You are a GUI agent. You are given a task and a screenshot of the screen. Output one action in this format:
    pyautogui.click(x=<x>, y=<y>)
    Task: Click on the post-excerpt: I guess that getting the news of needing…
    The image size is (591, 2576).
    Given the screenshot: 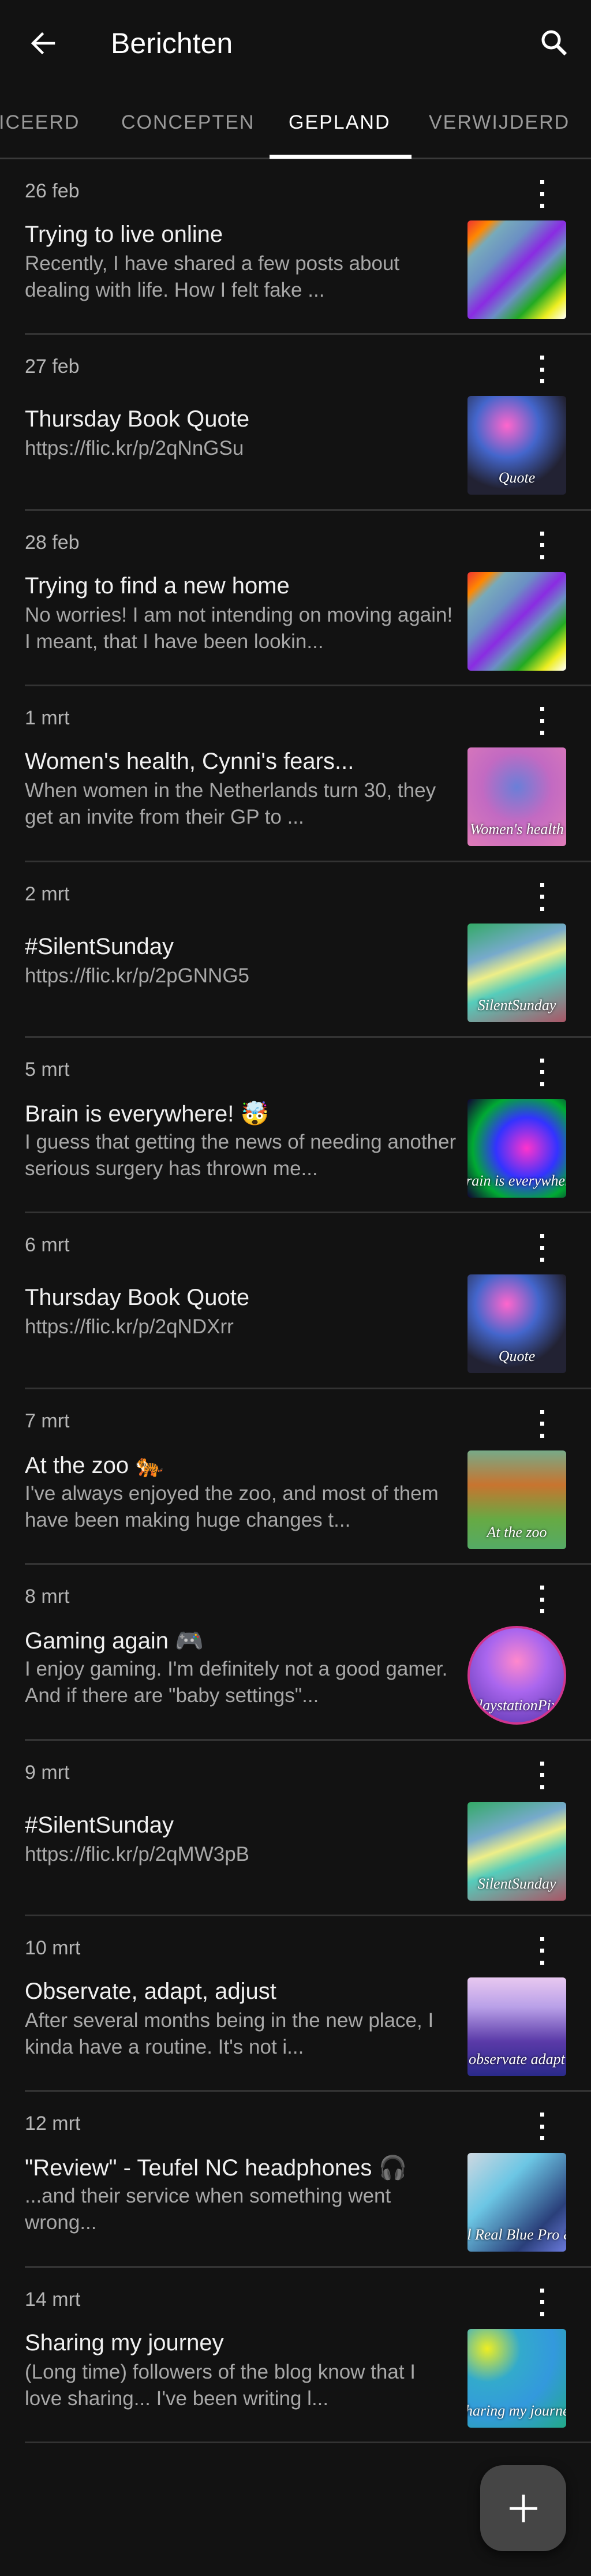 What is the action you would take?
    pyautogui.click(x=241, y=1155)
    